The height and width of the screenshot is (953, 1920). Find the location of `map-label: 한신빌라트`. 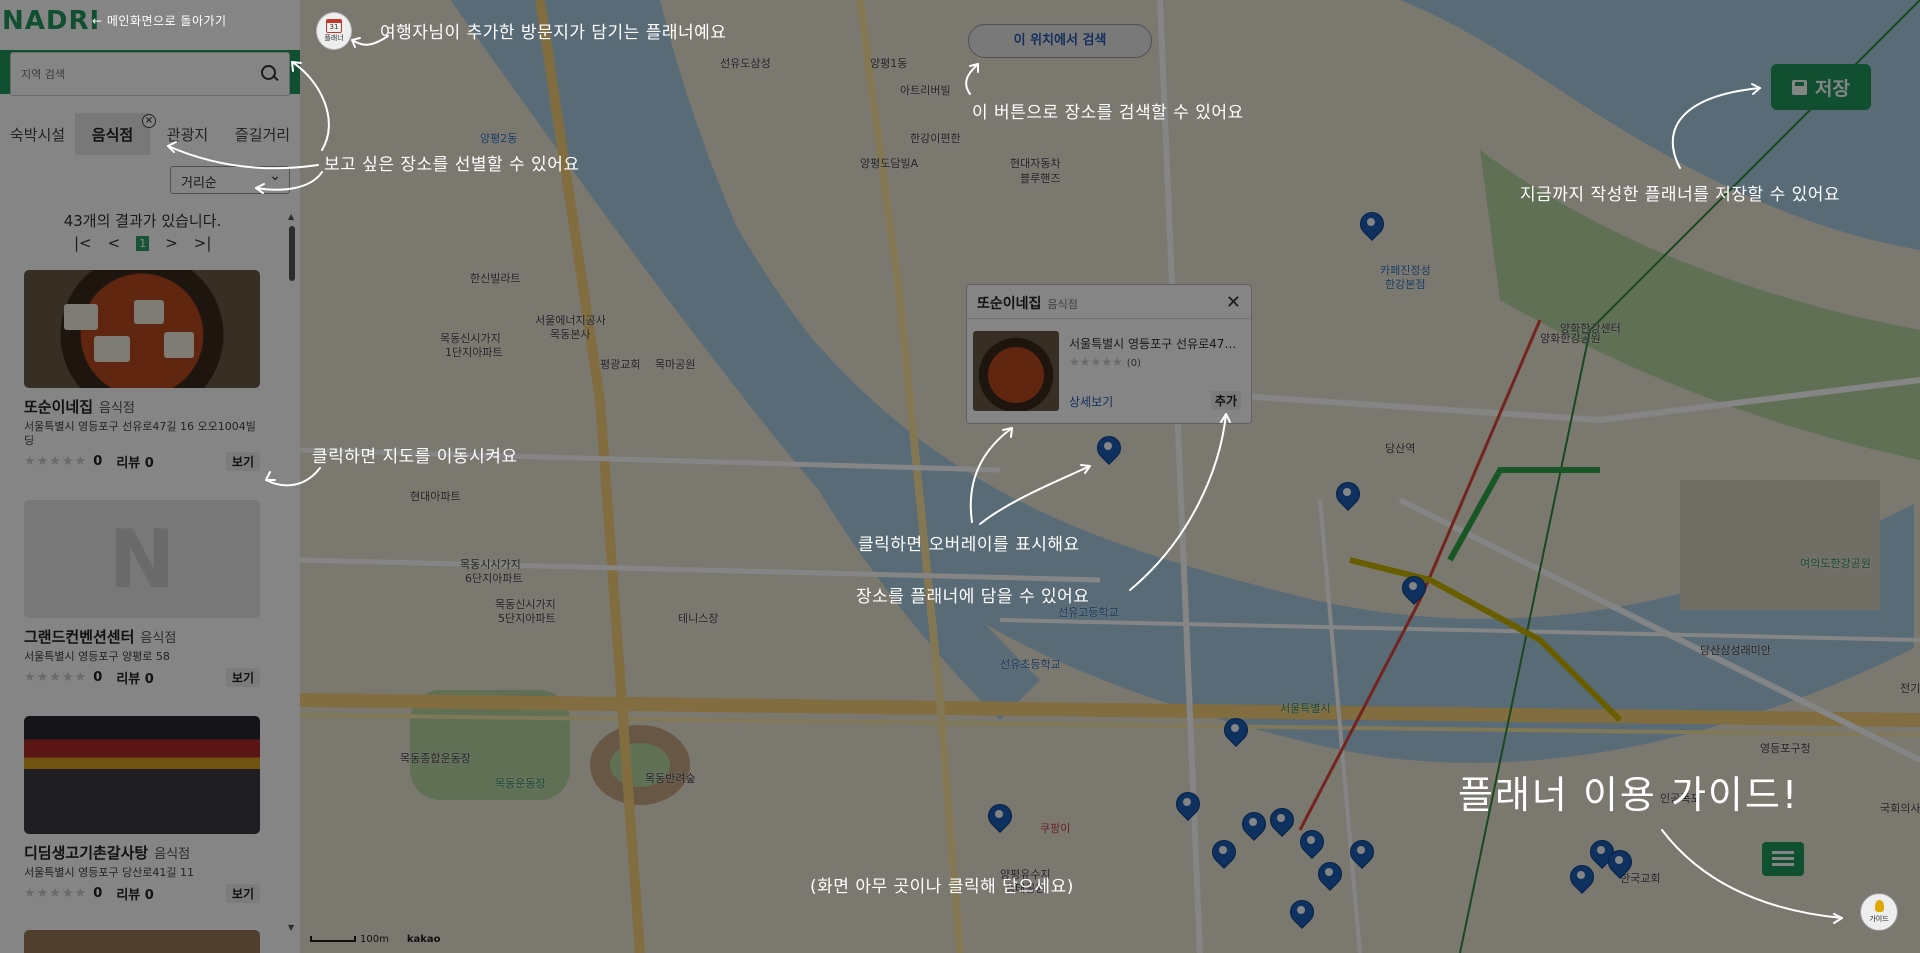

map-label: 한신빌라트 is located at coordinates (495, 278).